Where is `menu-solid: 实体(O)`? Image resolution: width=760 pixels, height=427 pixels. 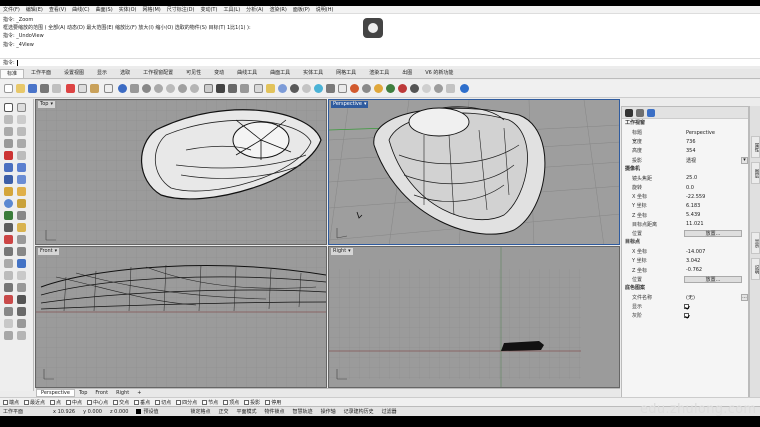
menu-solid: 实体(O) is located at coordinates (128, 9).